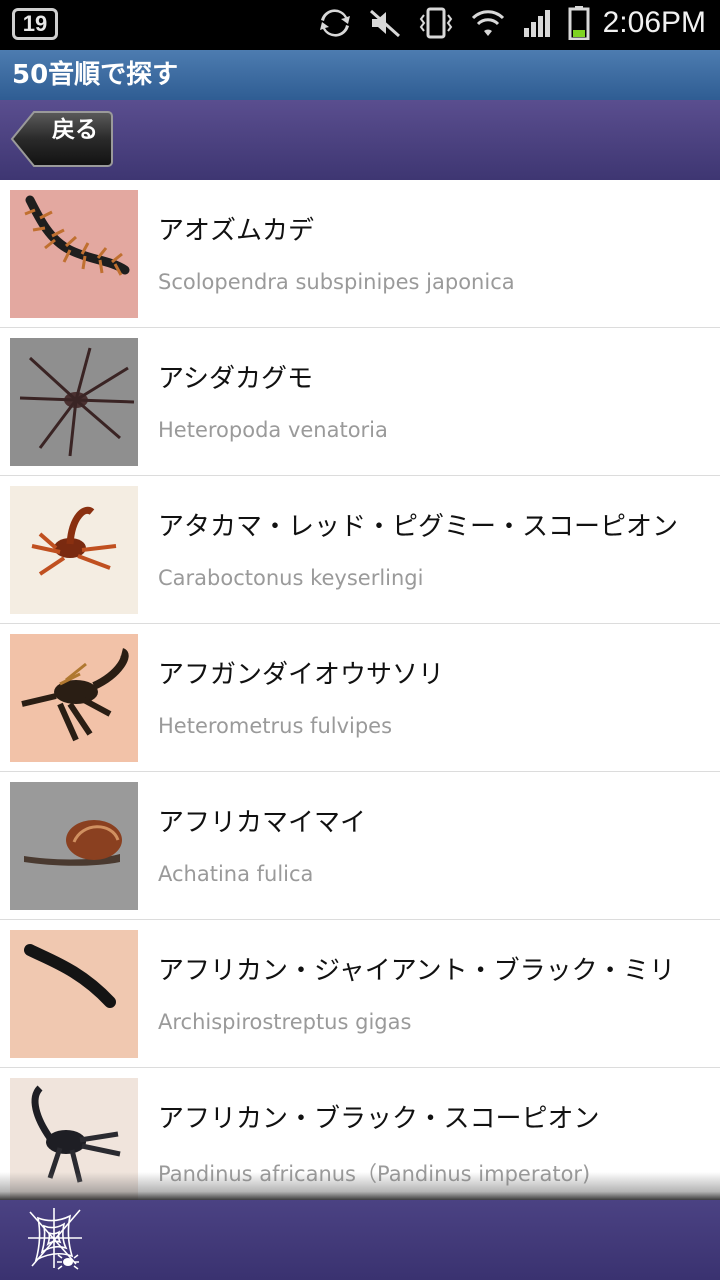  What do you see at coordinates (273, 430) in the screenshot?
I see `scientific-name: Heteropoda venatoria` at bounding box center [273, 430].